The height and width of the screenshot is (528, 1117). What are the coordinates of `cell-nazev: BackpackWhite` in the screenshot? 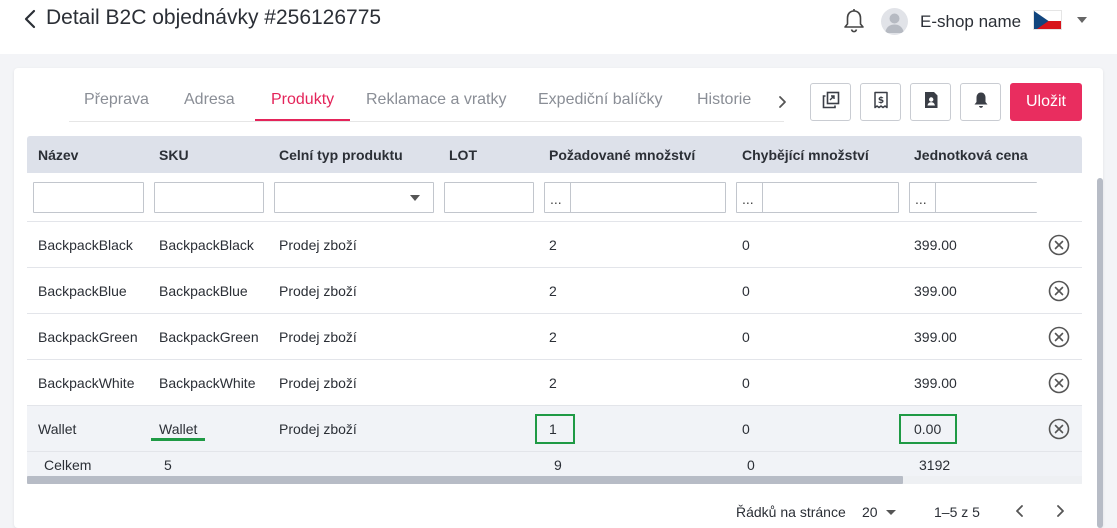 It's located at (86, 383).